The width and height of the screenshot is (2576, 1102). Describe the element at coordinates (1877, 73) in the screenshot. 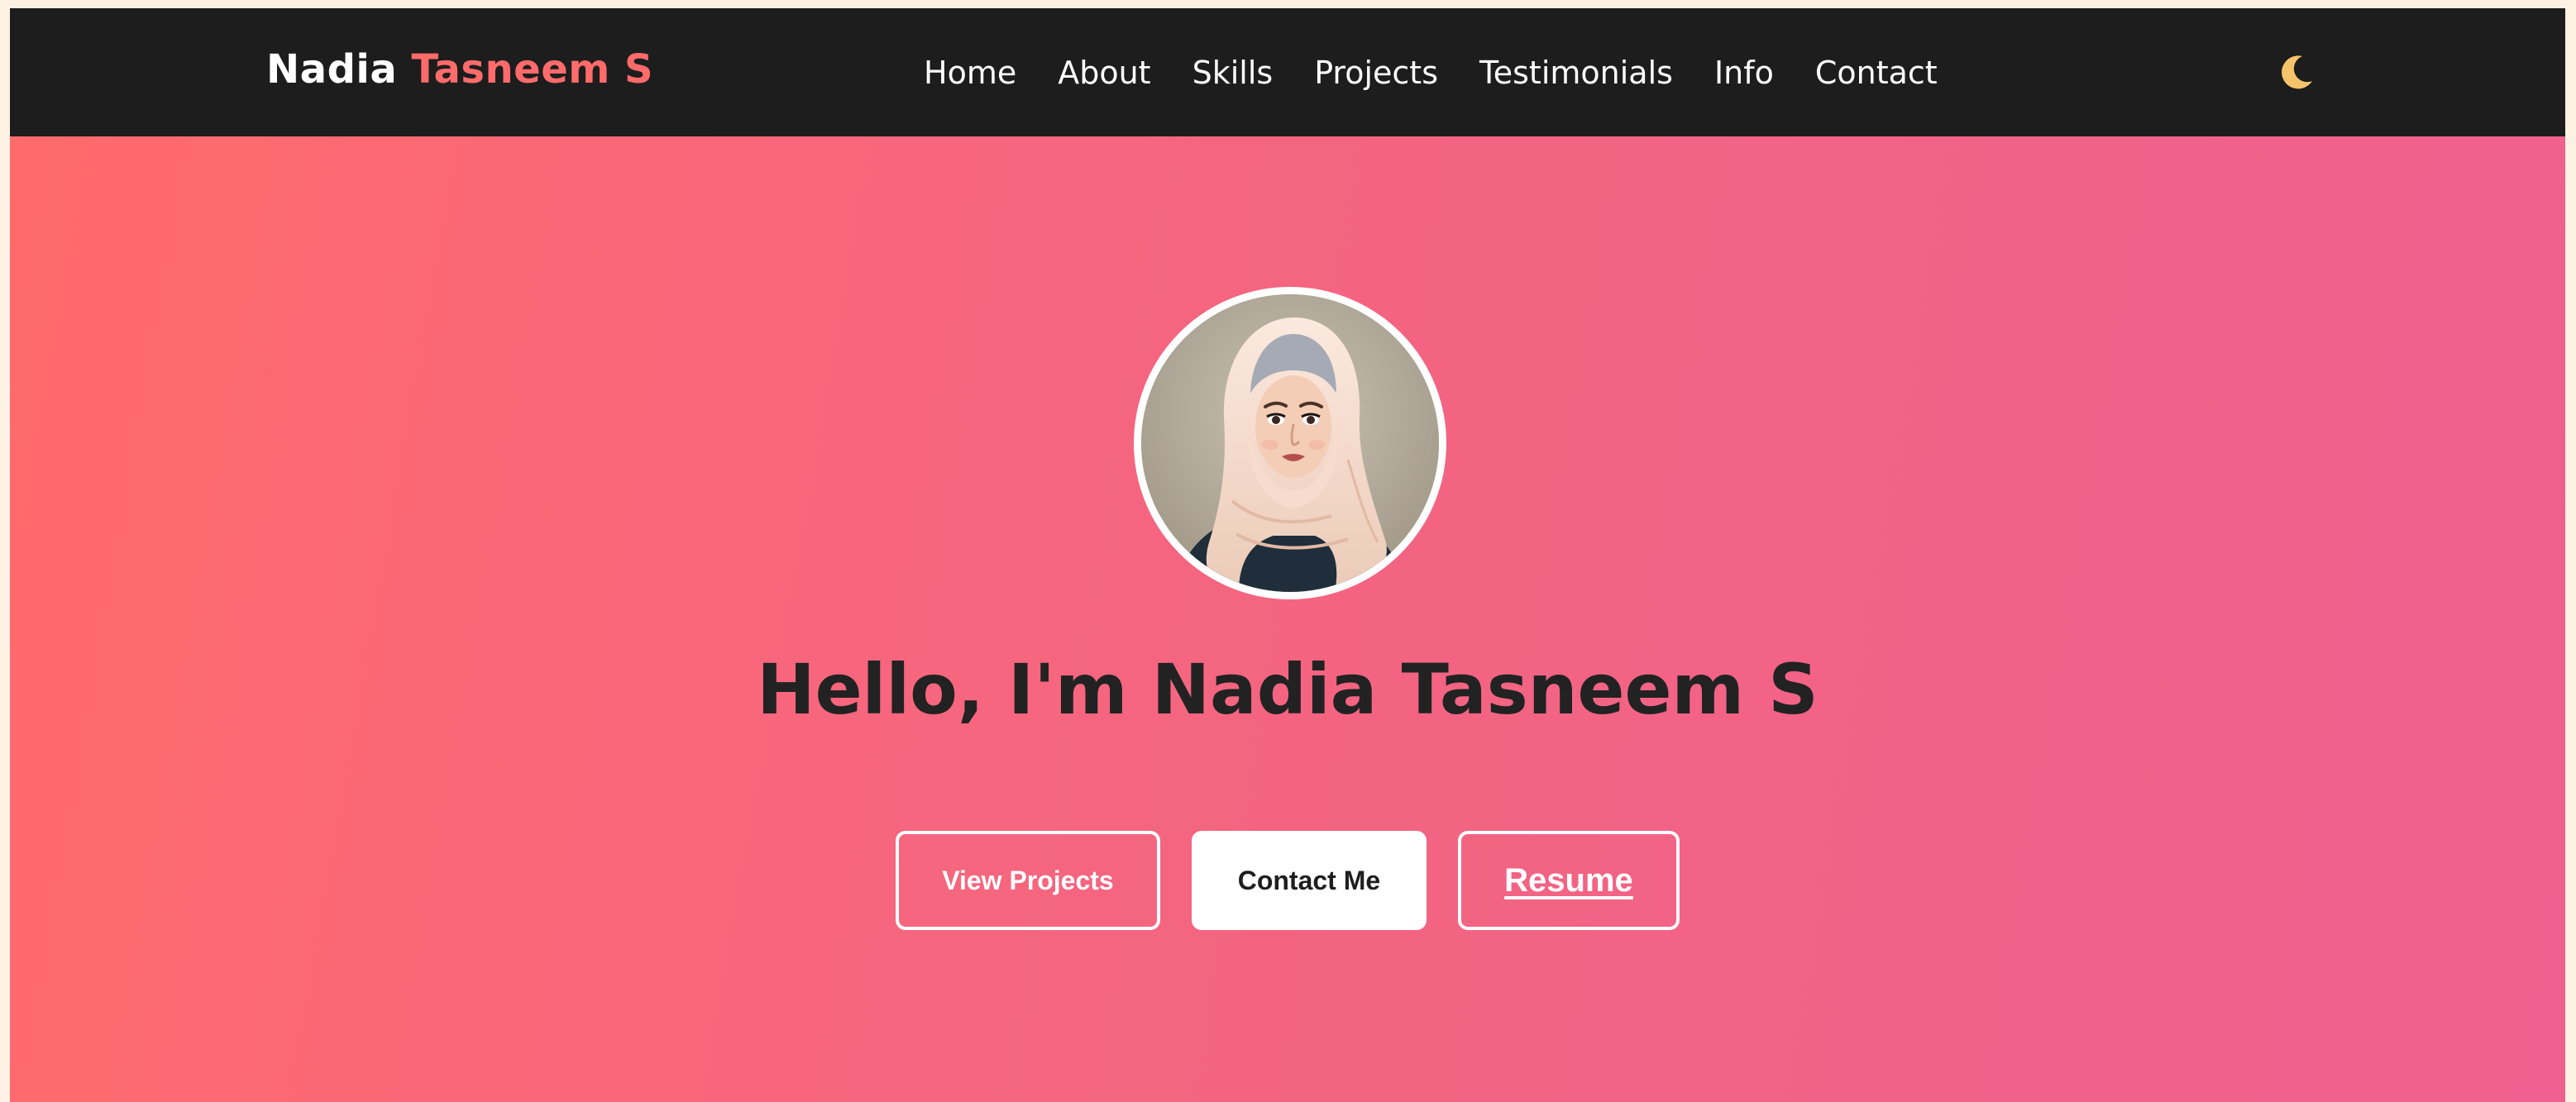

I see `nav-link-contact: Contact` at that location.